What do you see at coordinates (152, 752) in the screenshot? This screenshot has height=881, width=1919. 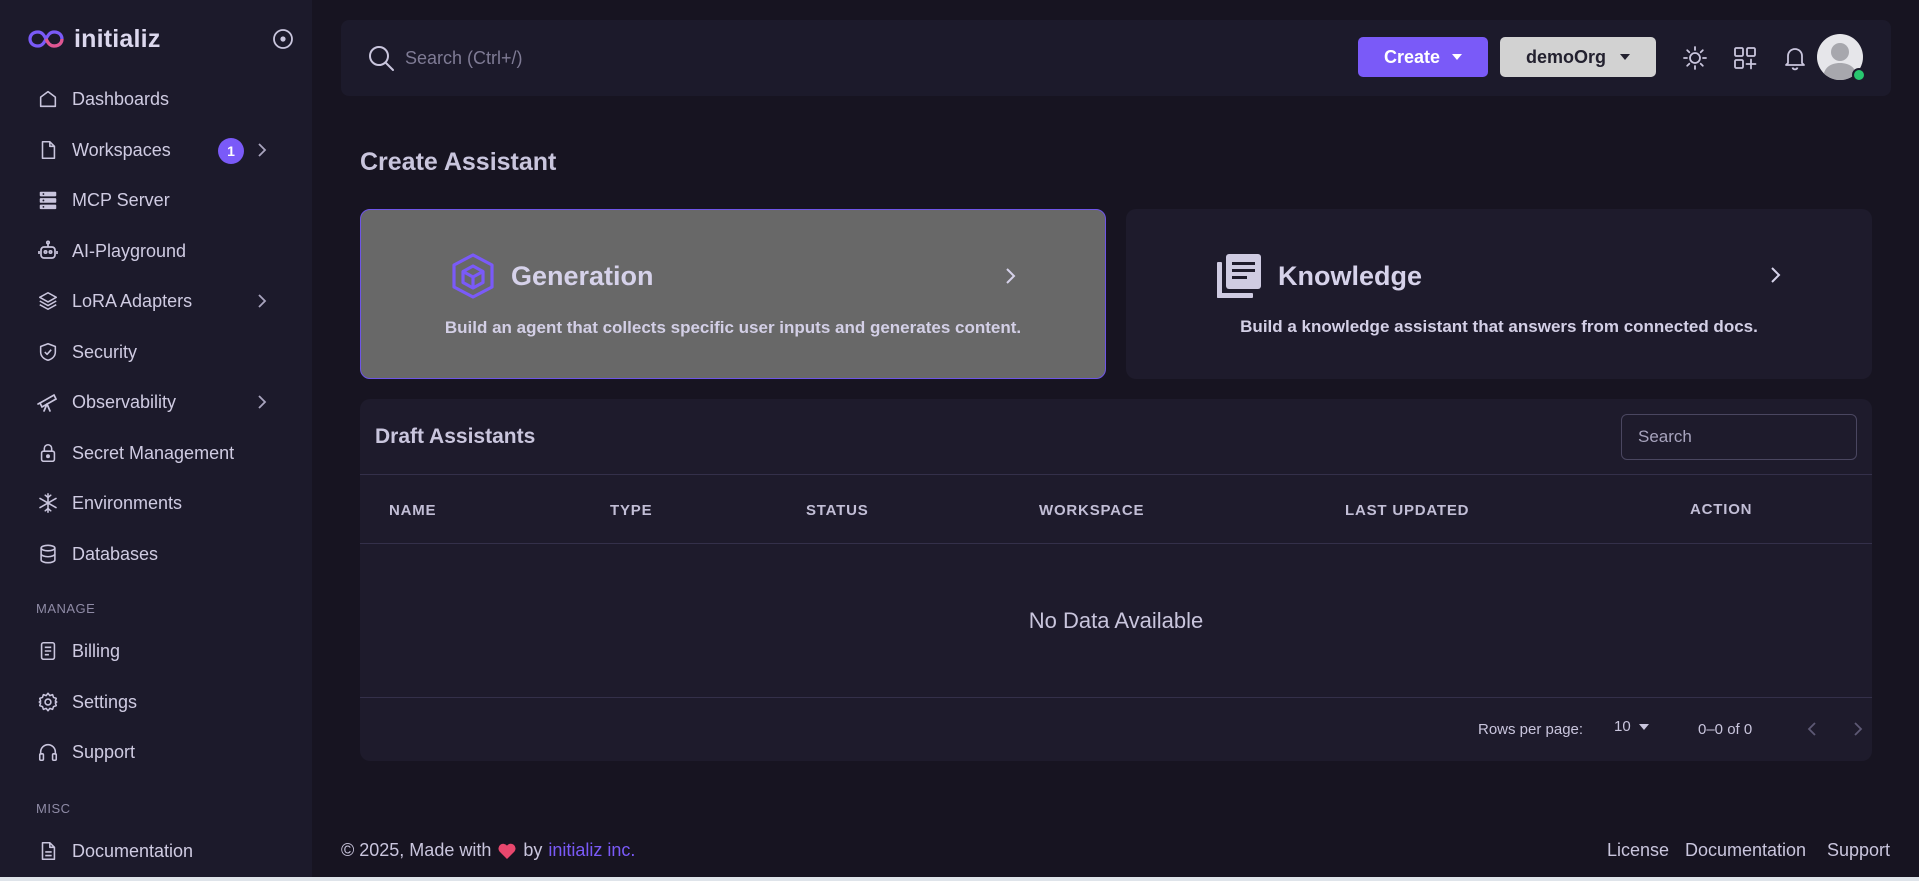 I see `sidebar-item-support: Support` at bounding box center [152, 752].